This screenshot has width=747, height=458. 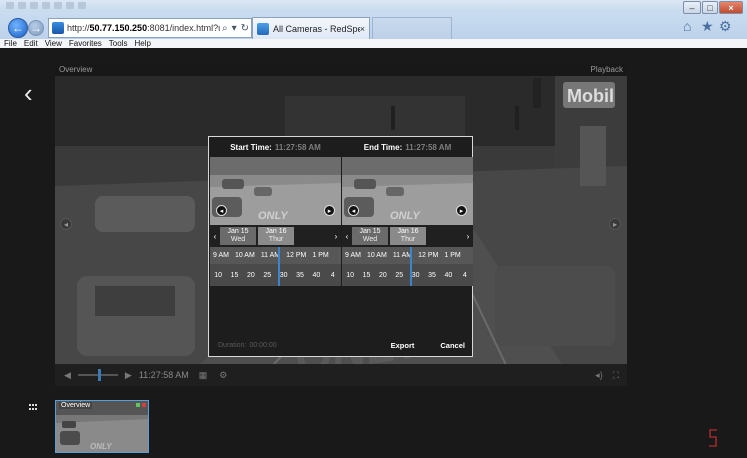 What do you see at coordinates (234, 28) in the screenshot?
I see `dropdown-icon: ▾` at bounding box center [234, 28].